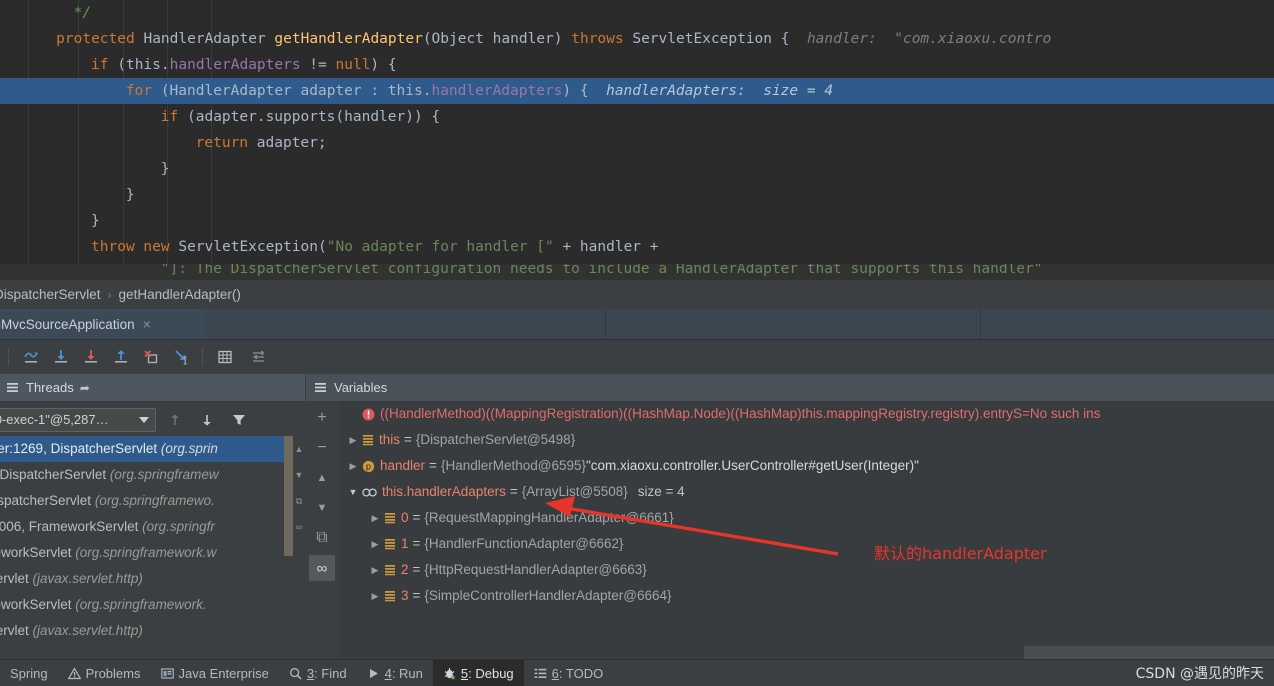 Image resolution: width=1274 pixels, height=686 pixels. I want to click on move-down-icon, so click(207, 420).